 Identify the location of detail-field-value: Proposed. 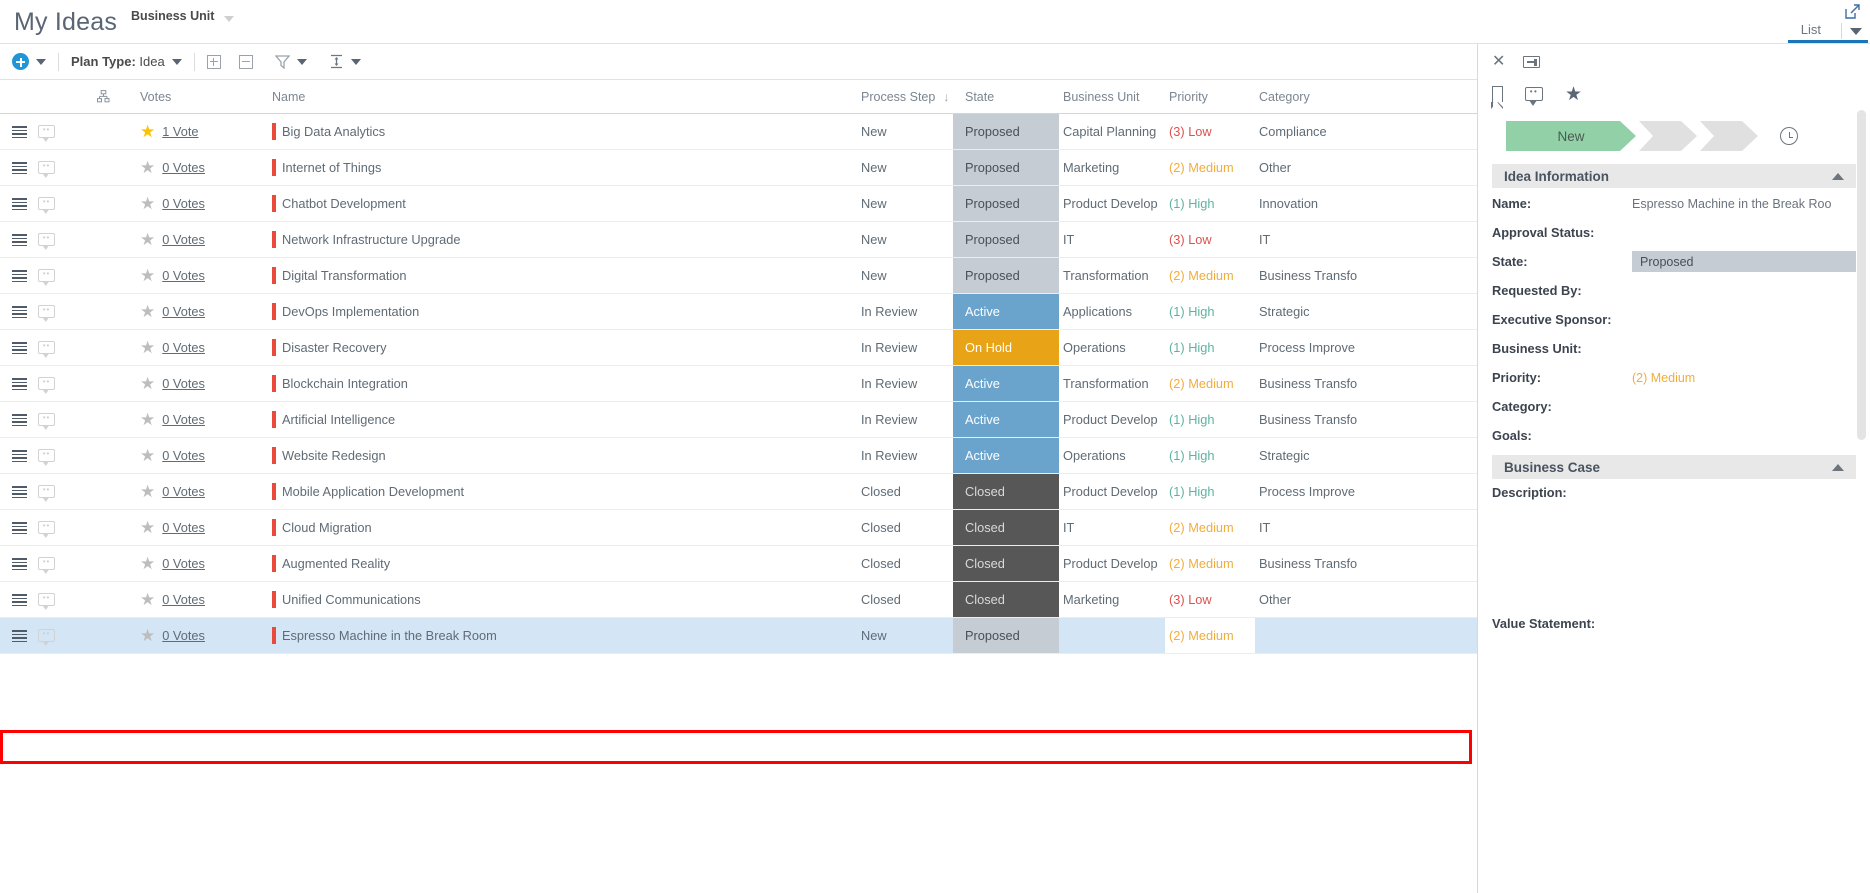
(1744, 261).